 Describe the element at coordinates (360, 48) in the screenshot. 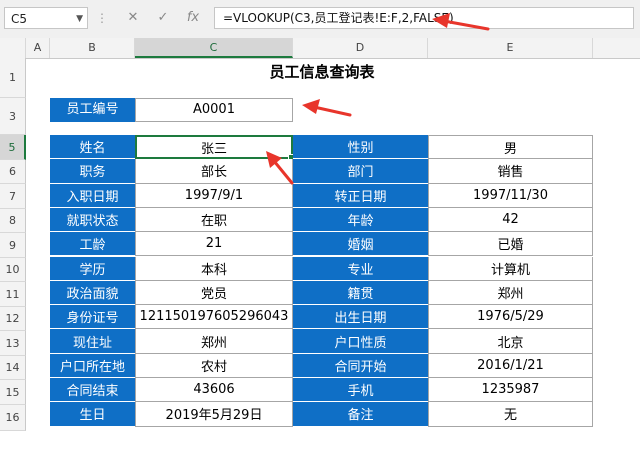

I see `column-header-d: D` at that location.